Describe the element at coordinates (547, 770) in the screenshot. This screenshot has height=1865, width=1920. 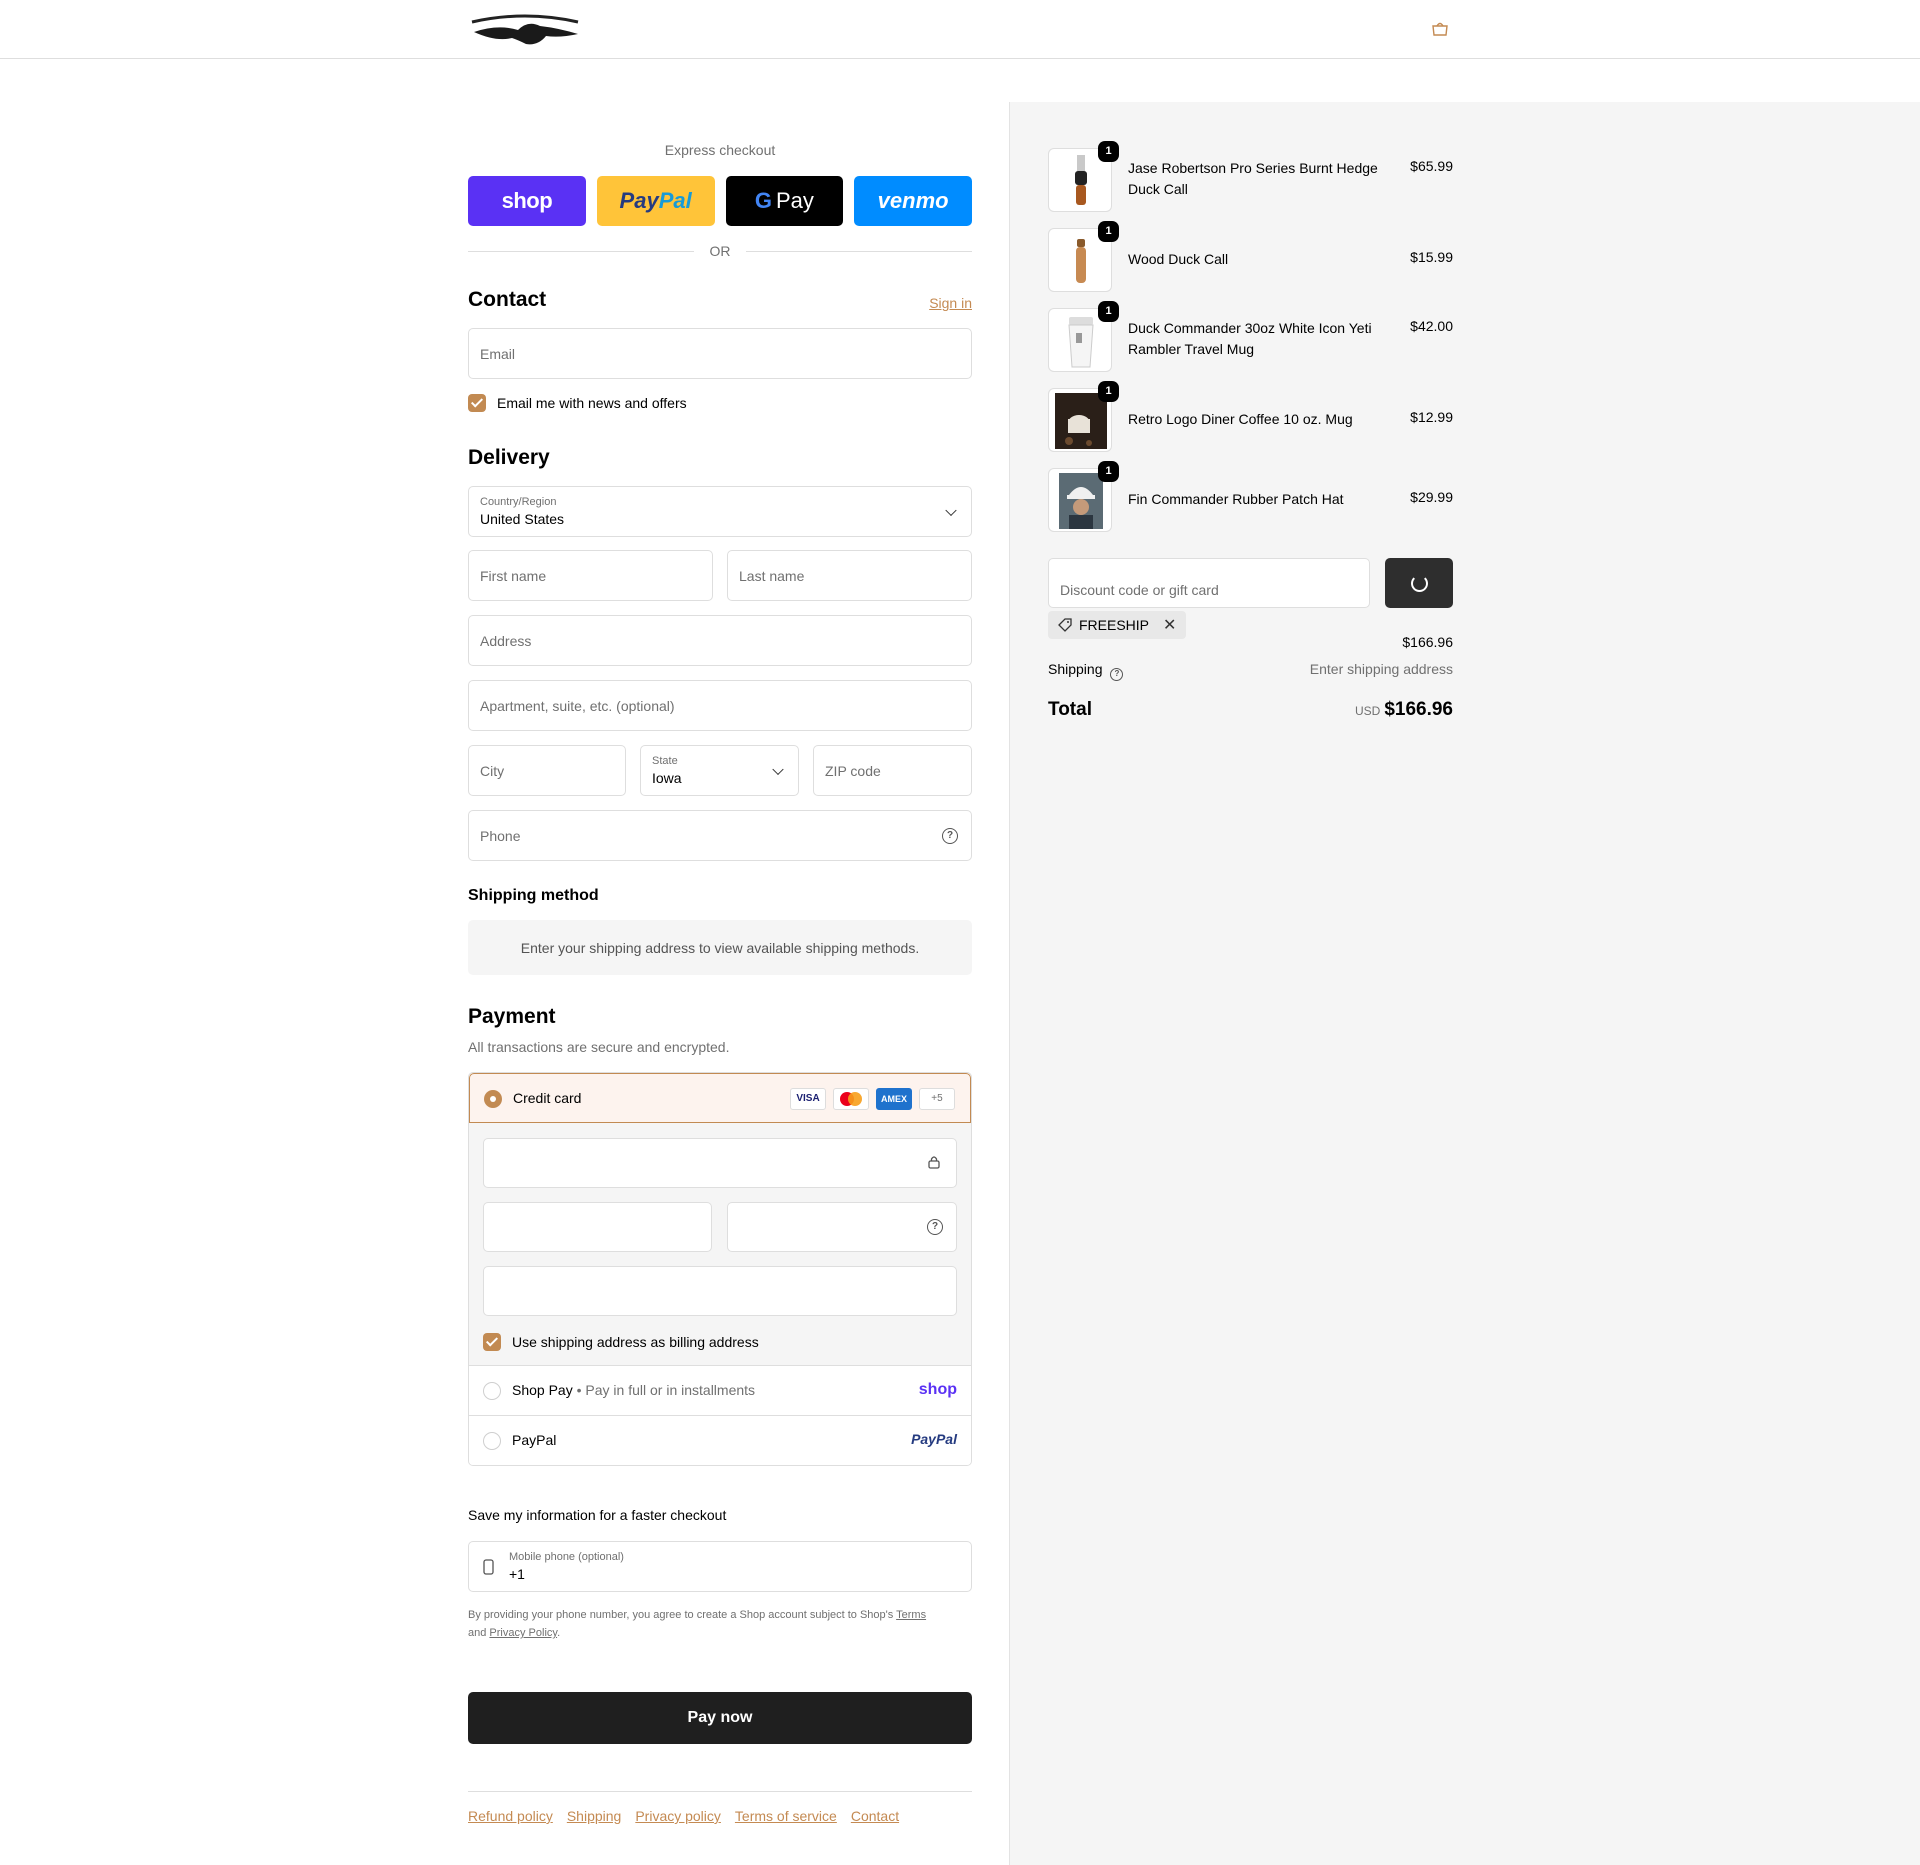
I see `city-field: City` at that location.